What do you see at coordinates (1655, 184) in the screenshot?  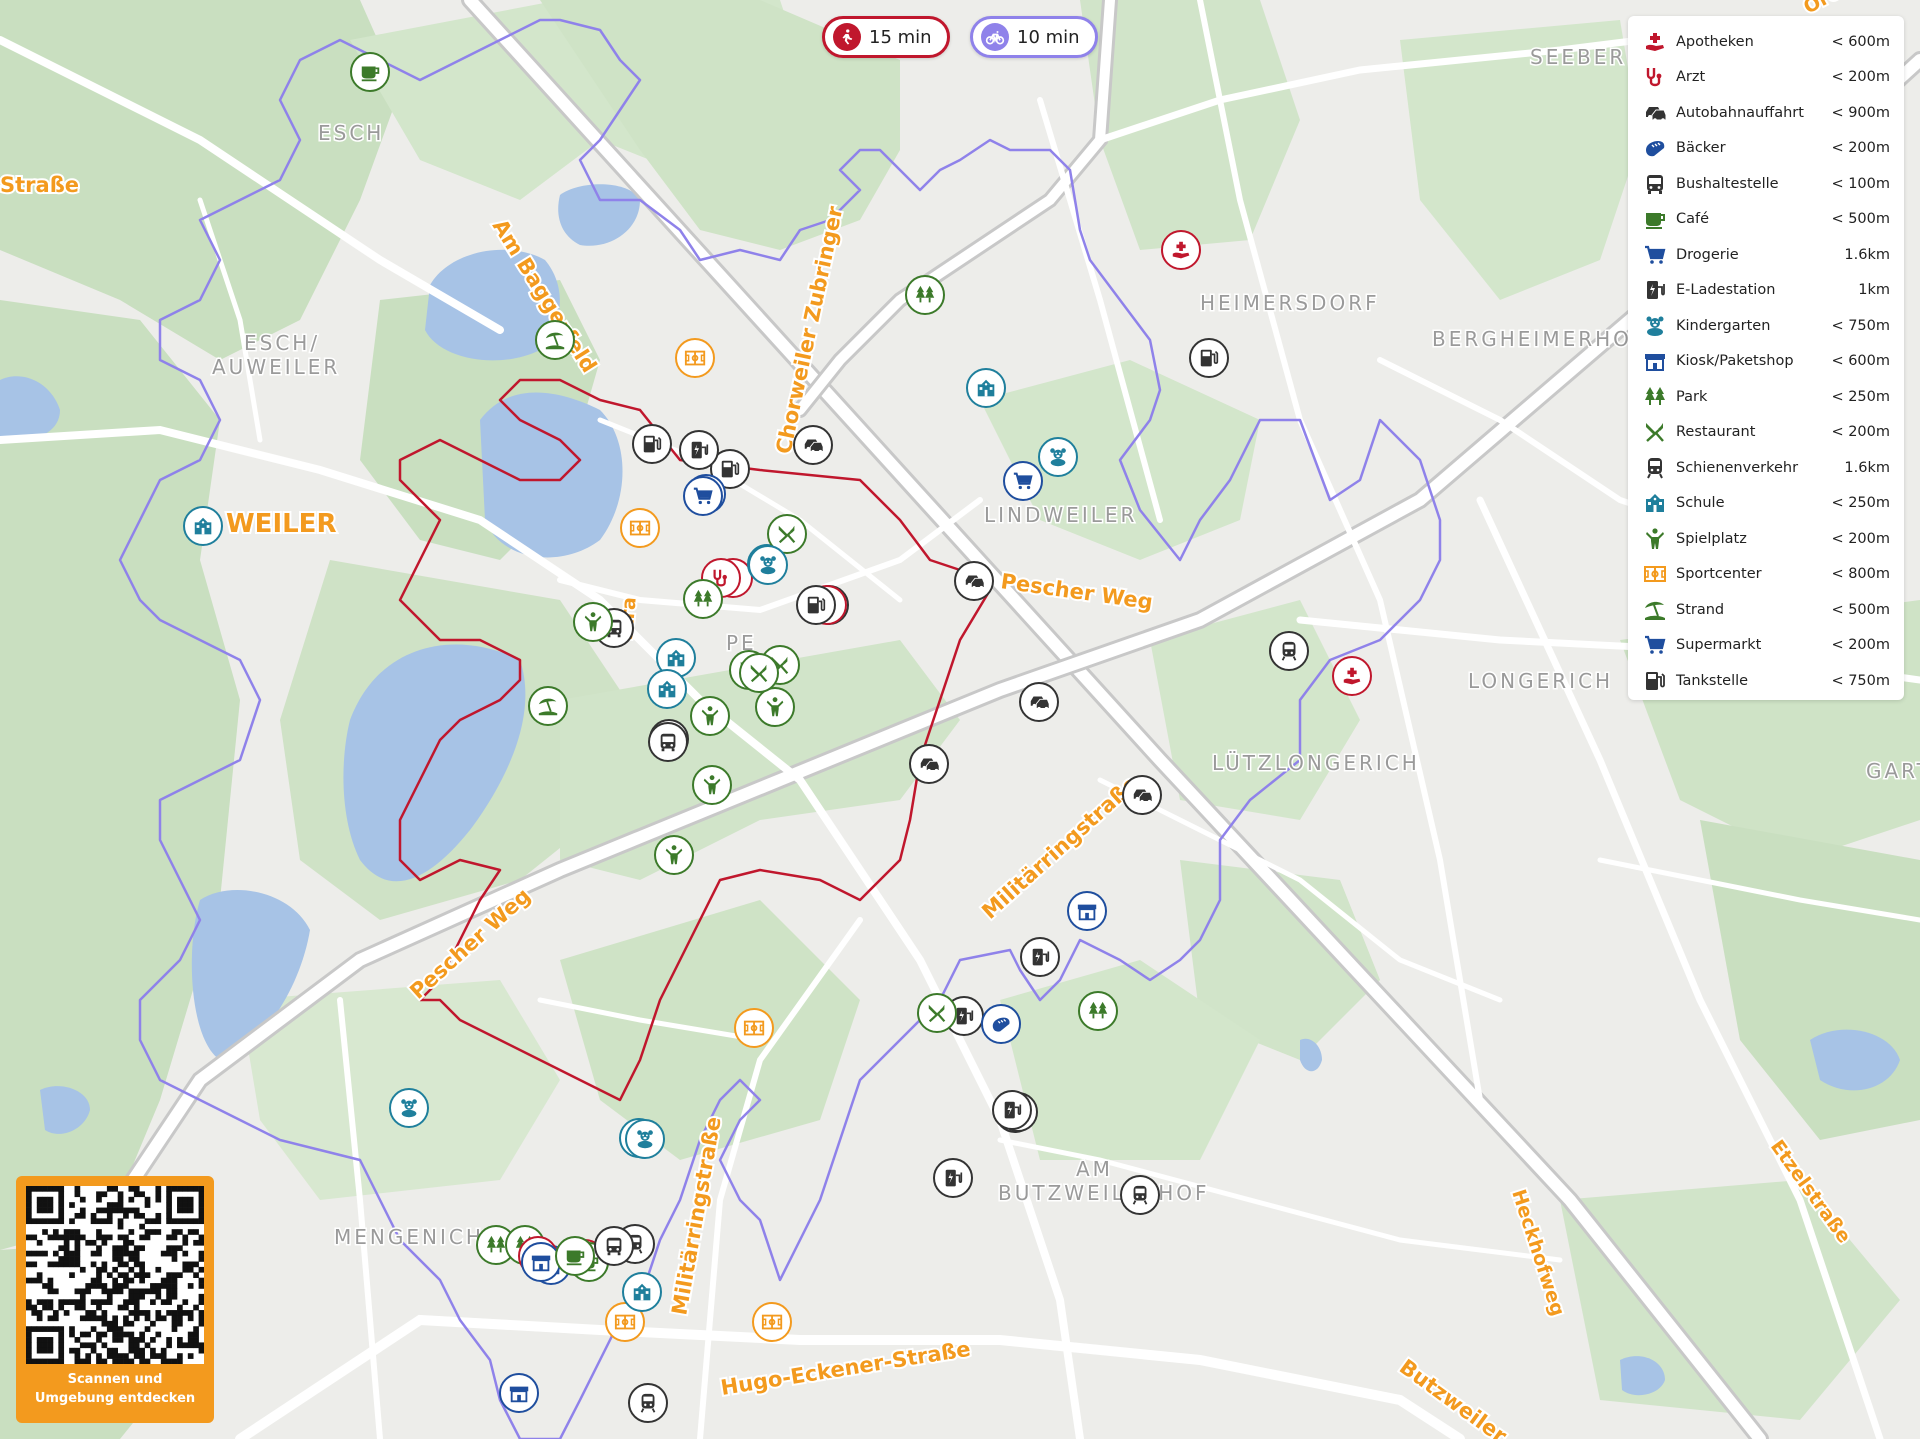 I see `bus-icon` at bounding box center [1655, 184].